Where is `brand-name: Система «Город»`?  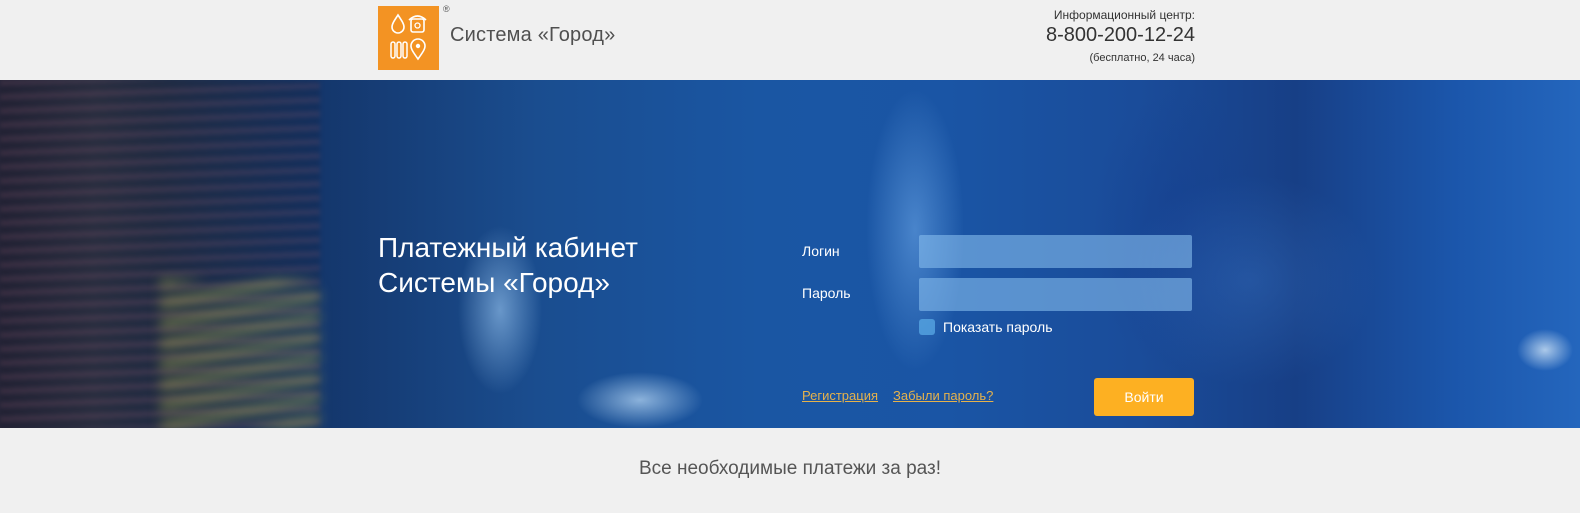 brand-name: Система «Город» is located at coordinates (532, 35).